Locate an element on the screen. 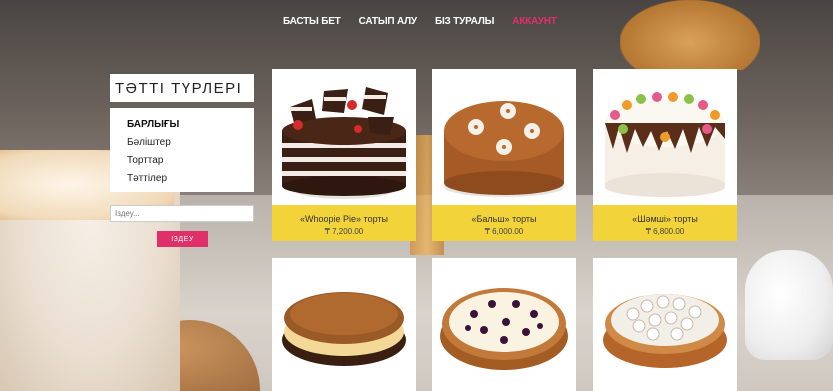  search-input is located at coordinates (182, 213).